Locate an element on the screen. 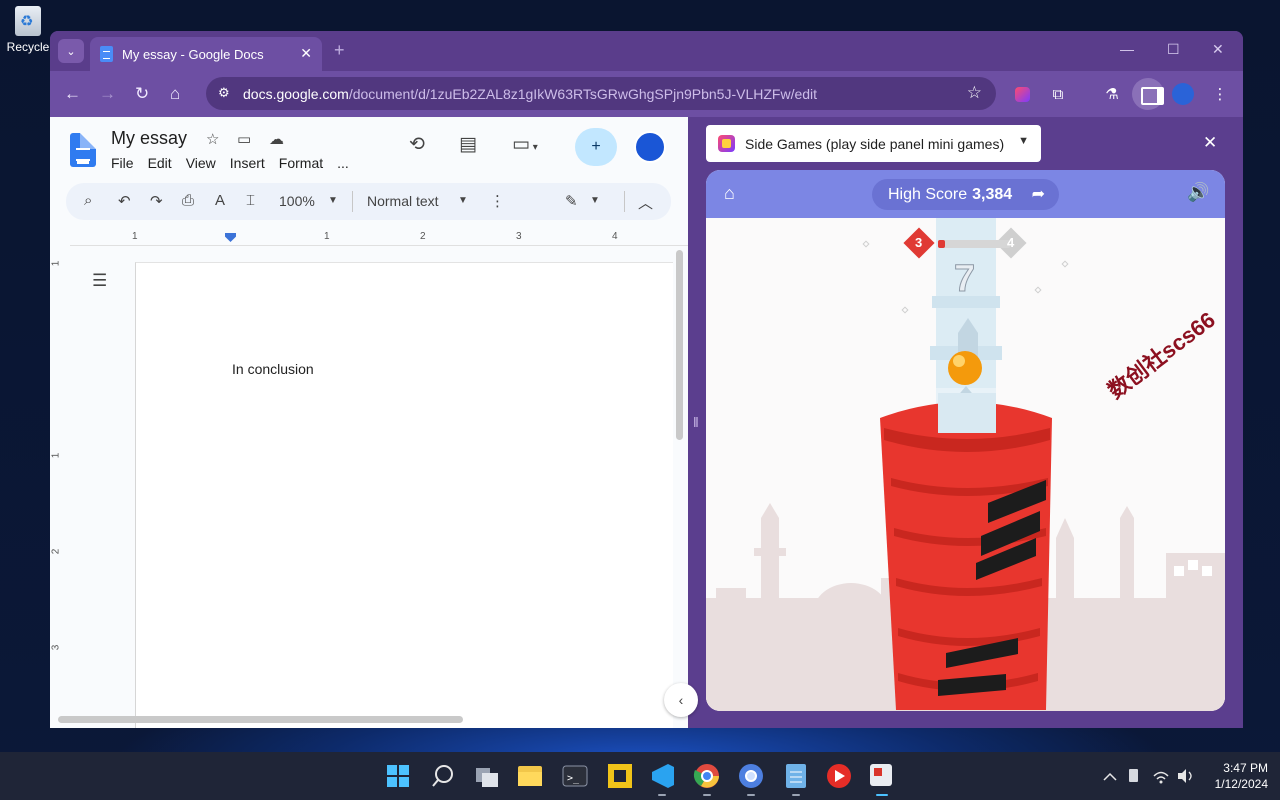  chrome-icon is located at coordinates (706, 776).